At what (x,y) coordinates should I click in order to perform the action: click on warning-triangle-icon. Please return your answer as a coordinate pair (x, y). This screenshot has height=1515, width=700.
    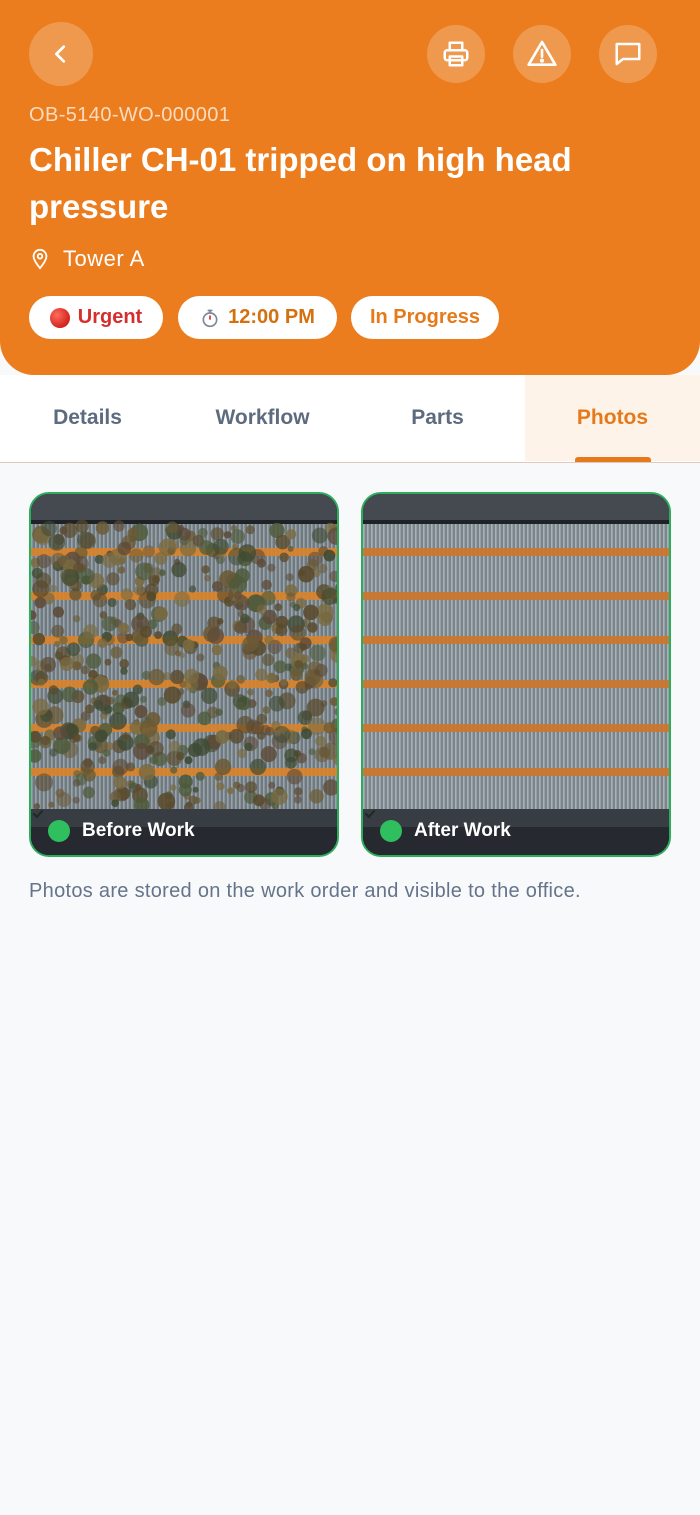
    Looking at the image, I should click on (542, 53).